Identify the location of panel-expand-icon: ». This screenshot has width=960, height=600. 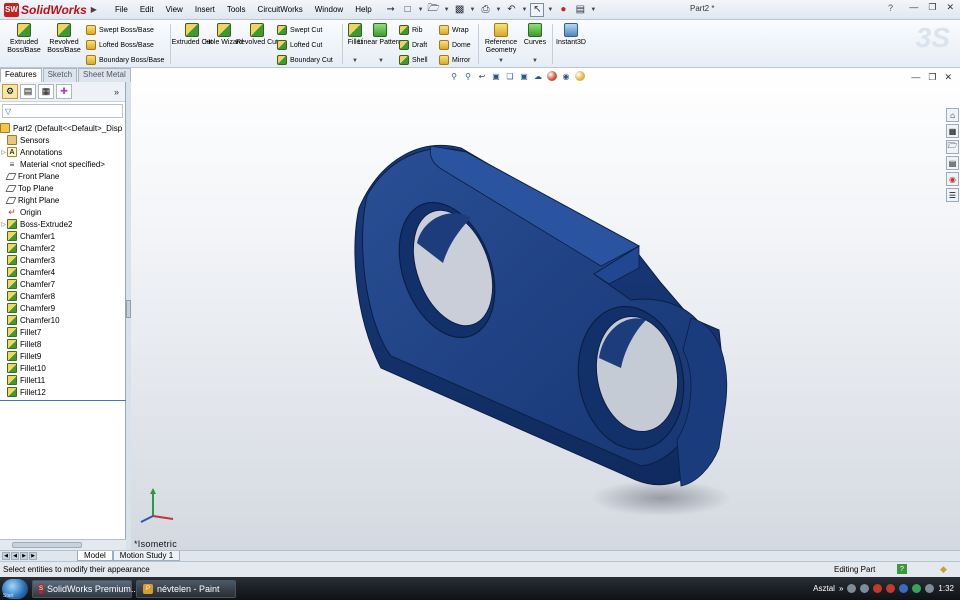
(118, 92).